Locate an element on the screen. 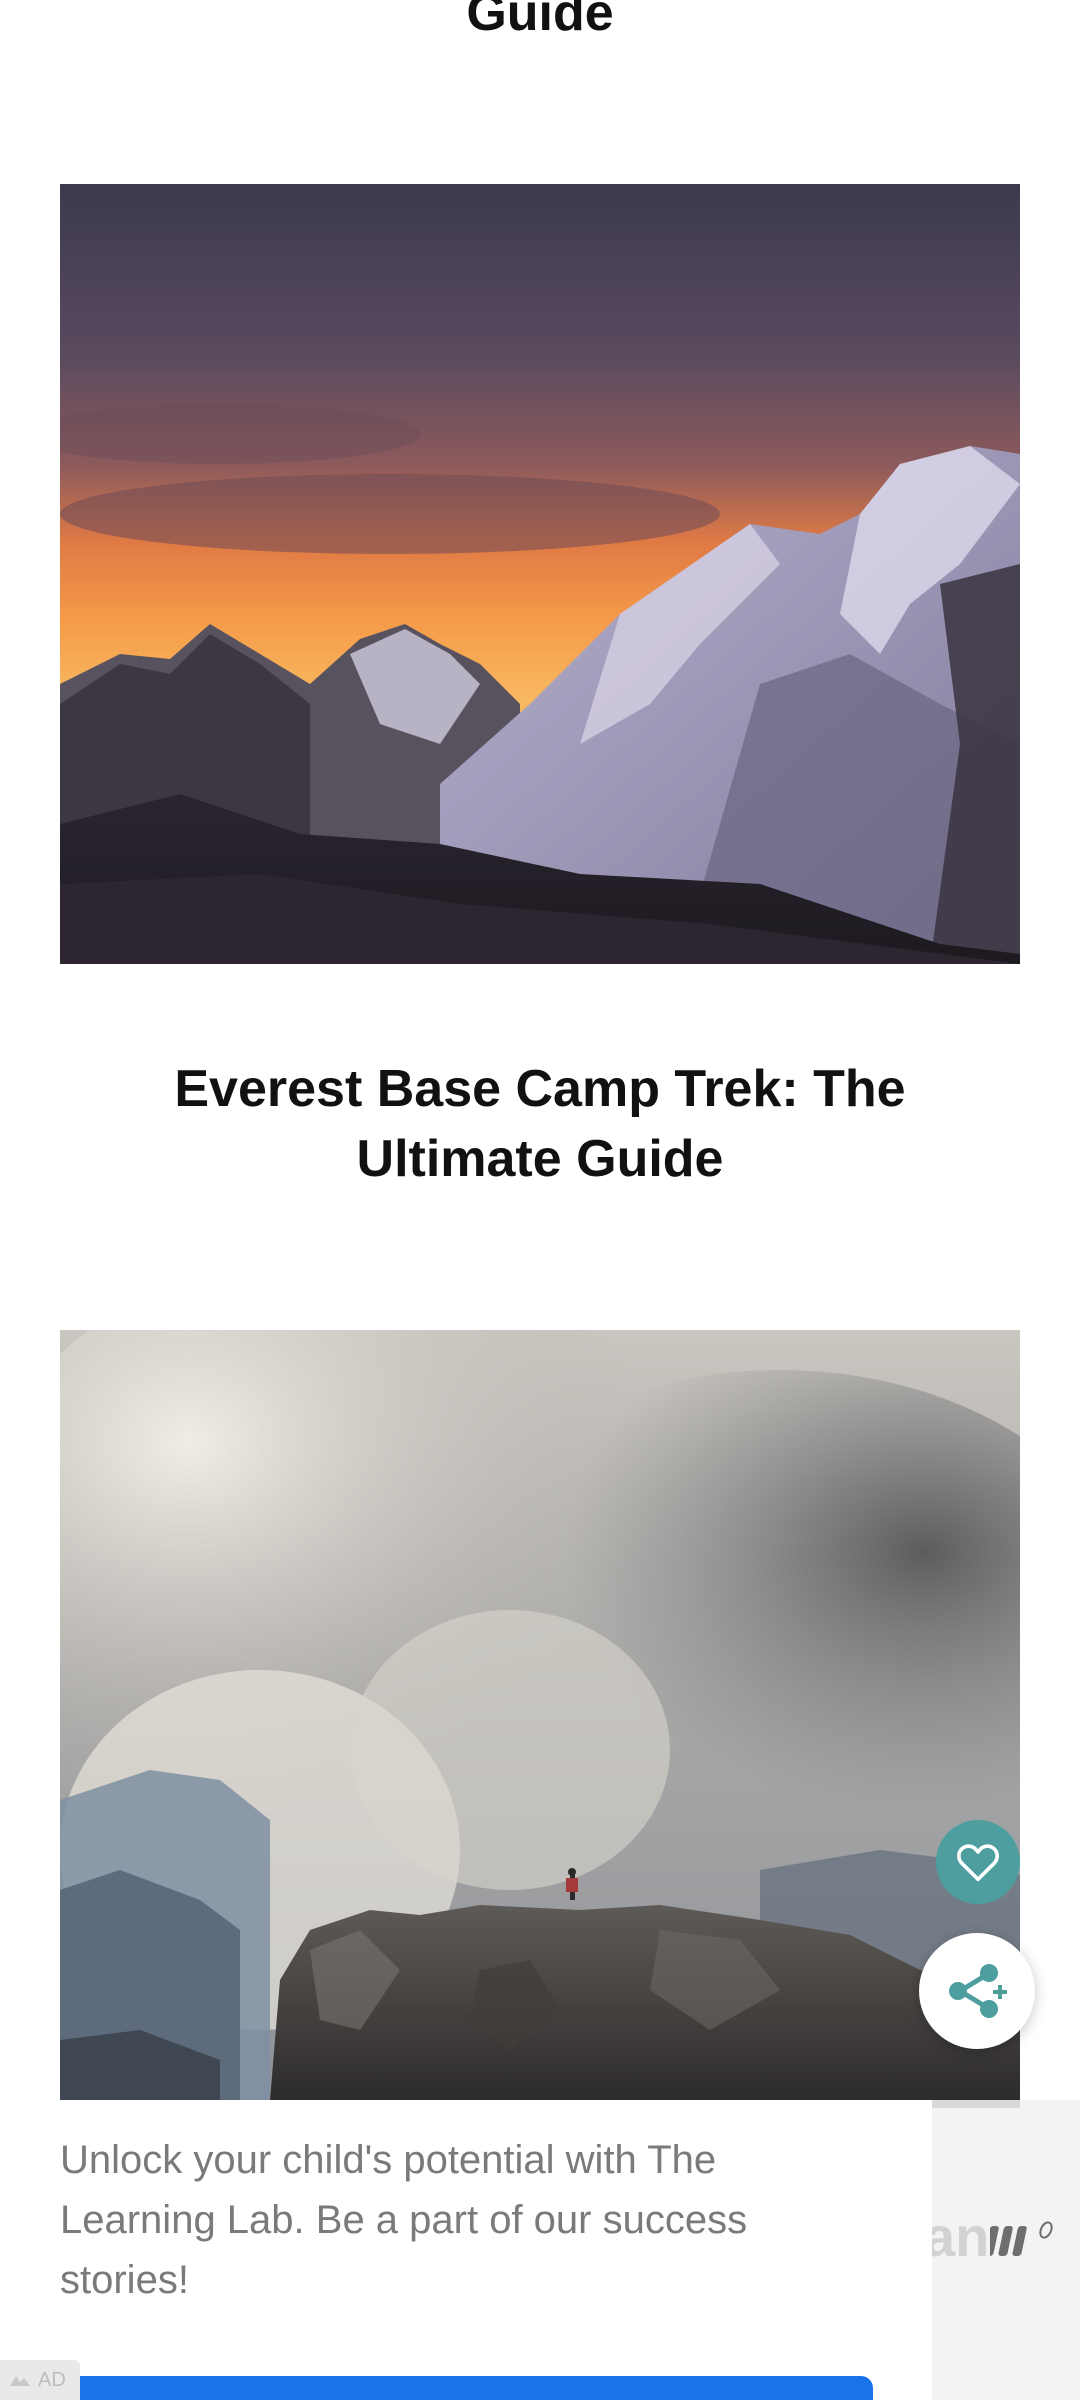 The height and width of the screenshot is (2400, 1080). ad-brand-text: an is located at coordinates (961, 2236).